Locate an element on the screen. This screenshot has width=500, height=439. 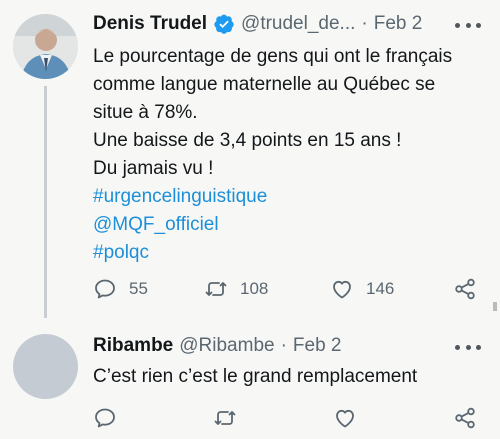
tweet-header: Denis Trudel @trudel_de... · Feb 2 is located at coordinates (257, 24).